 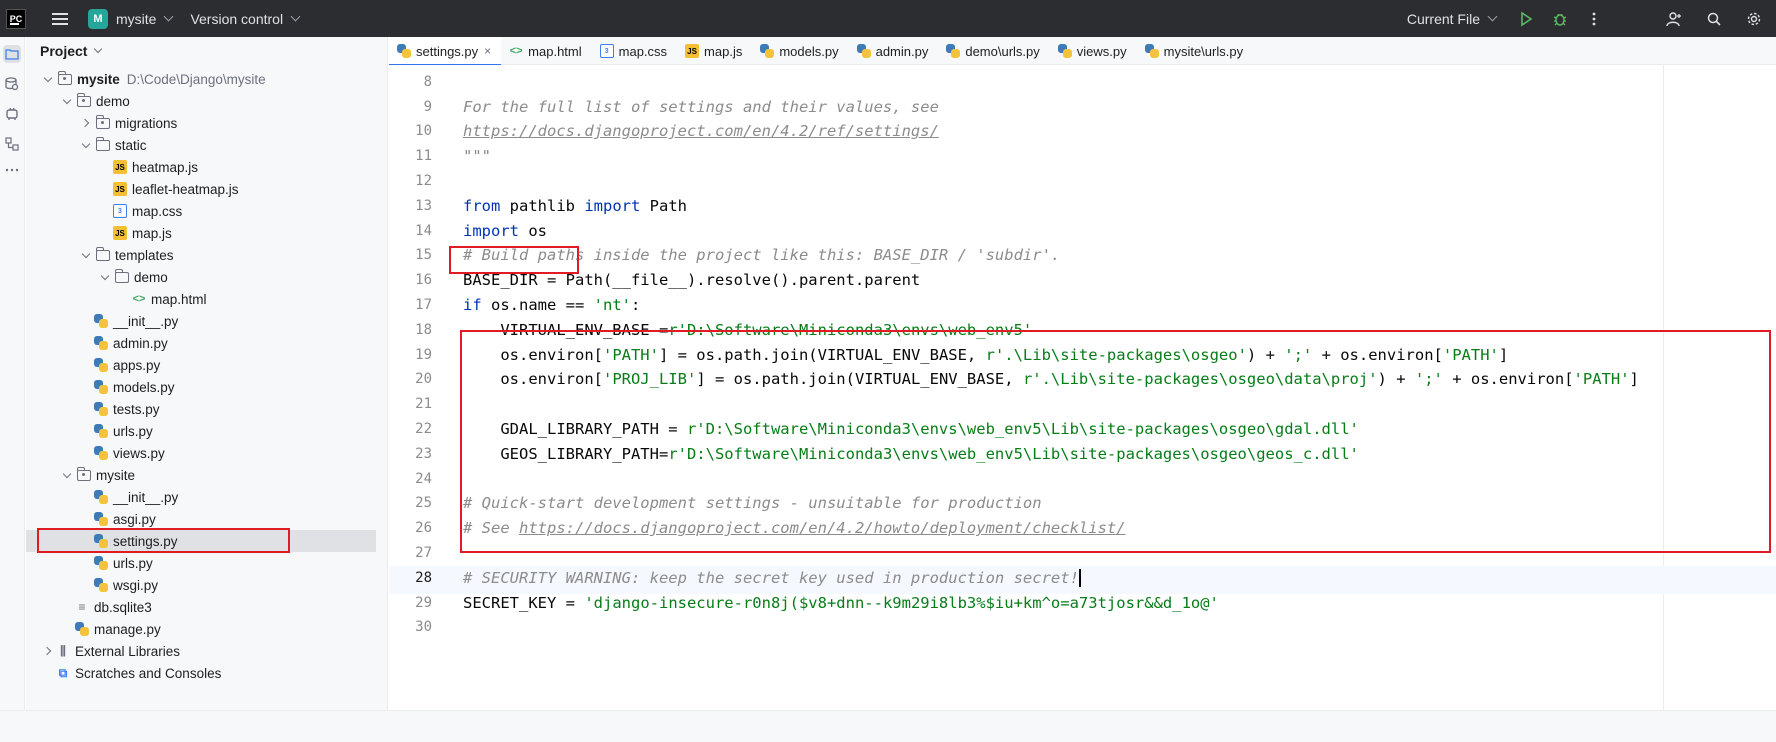 I want to click on tree-item: models.py, so click(x=201, y=387).